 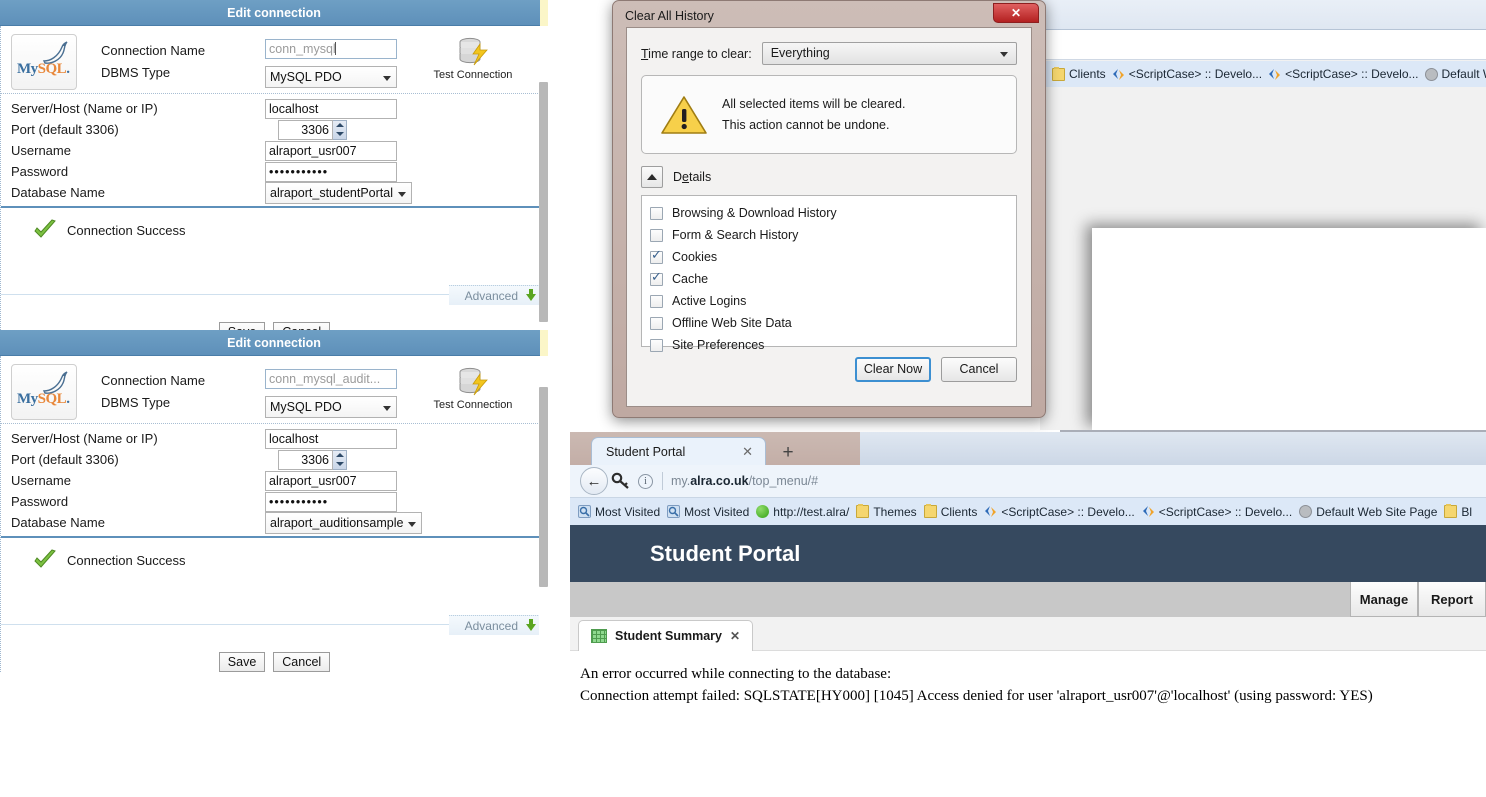 I want to click on save-button: Save, so click(x=242, y=662).